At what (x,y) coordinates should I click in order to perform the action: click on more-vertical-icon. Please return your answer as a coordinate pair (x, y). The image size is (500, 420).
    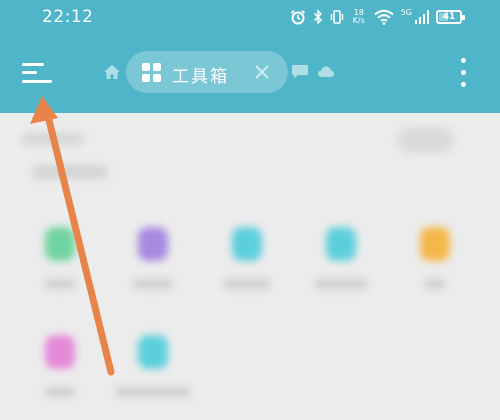
    Looking at the image, I should click on (464, 73).